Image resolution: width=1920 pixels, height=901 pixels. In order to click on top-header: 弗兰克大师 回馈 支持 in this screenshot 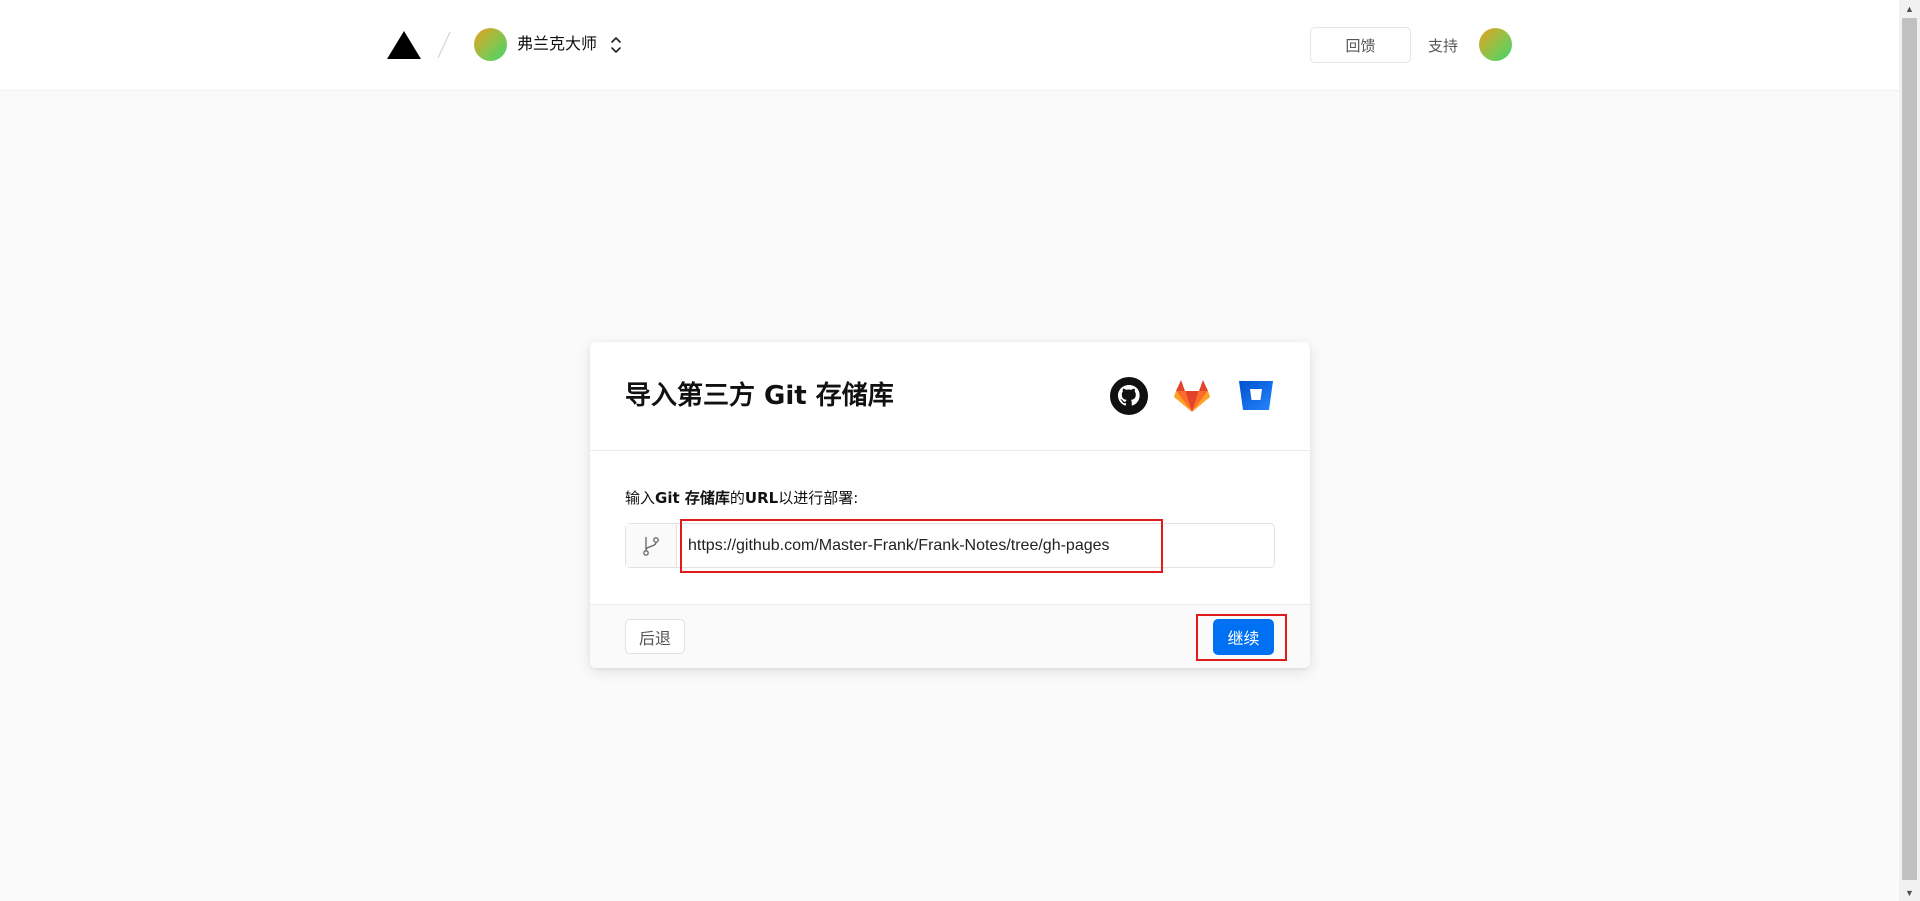, I will do `click(949, 45)`.